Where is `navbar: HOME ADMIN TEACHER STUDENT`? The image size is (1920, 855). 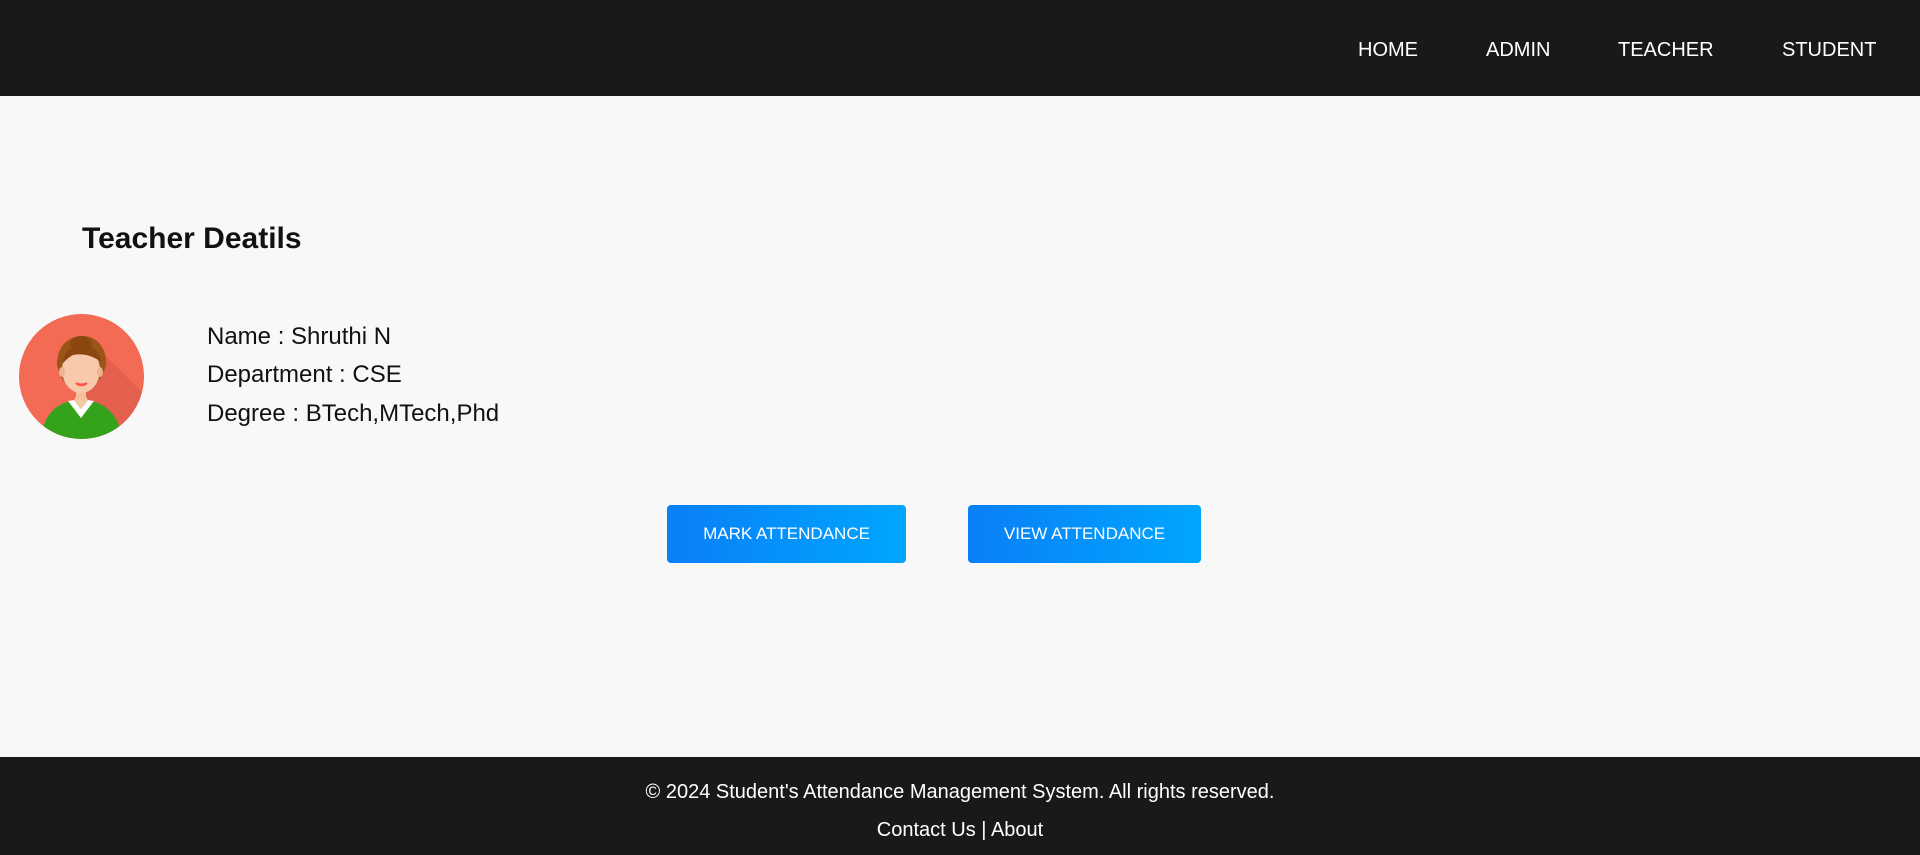
navbar: HOME ADMIN TEACHER STUDENT is located at coordinates (960, 48).